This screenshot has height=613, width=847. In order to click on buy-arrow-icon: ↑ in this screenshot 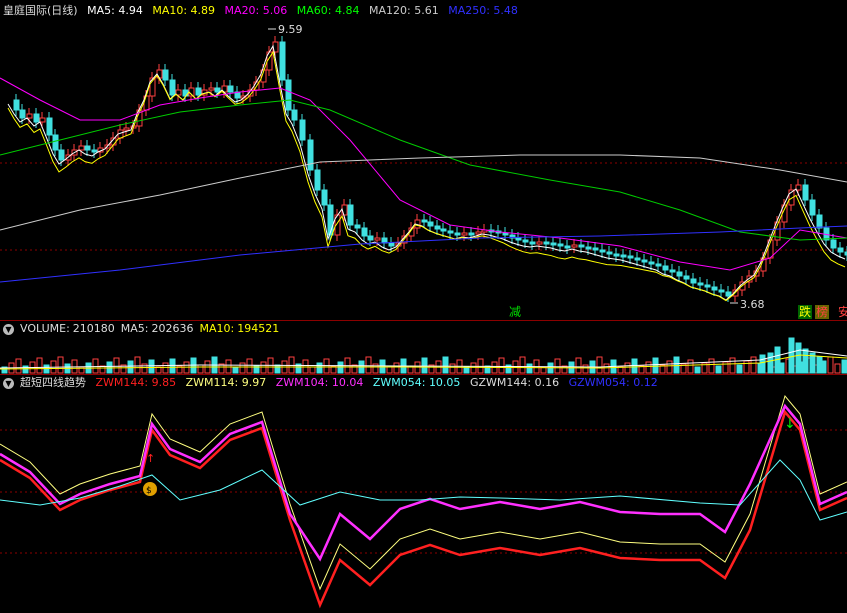, I will do `click(150, 458)`.